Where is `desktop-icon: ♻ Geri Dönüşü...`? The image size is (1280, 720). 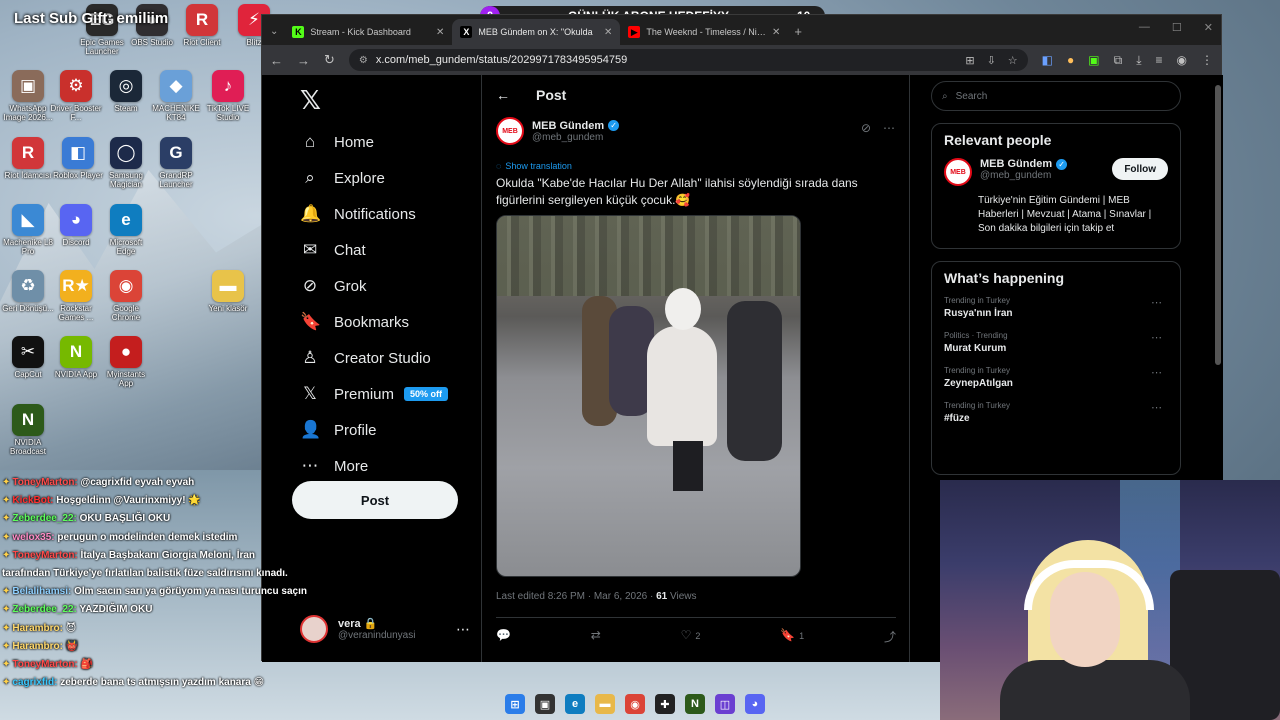
desktop-icon: ♻ Geri Dönüşü... is located at coordinates (28, 291).